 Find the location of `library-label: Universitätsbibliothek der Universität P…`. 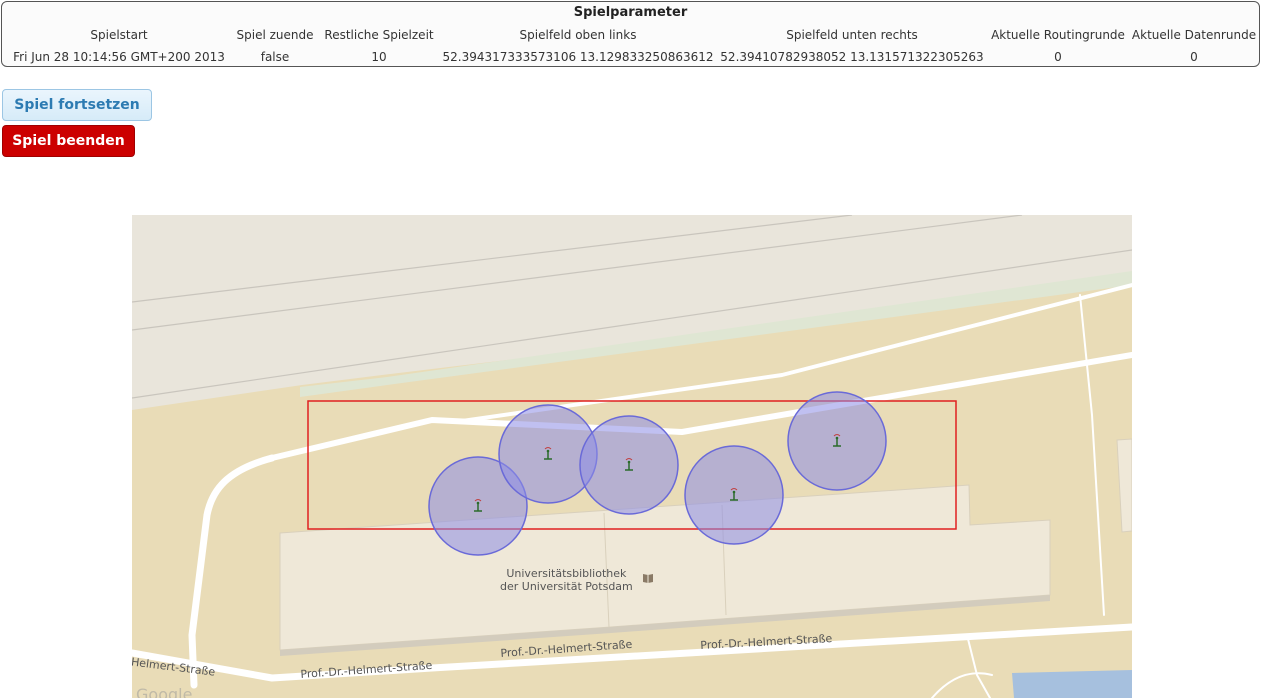

library-label: Universitätsbibliothek der Universität P… is located at coordinates (566, 580).